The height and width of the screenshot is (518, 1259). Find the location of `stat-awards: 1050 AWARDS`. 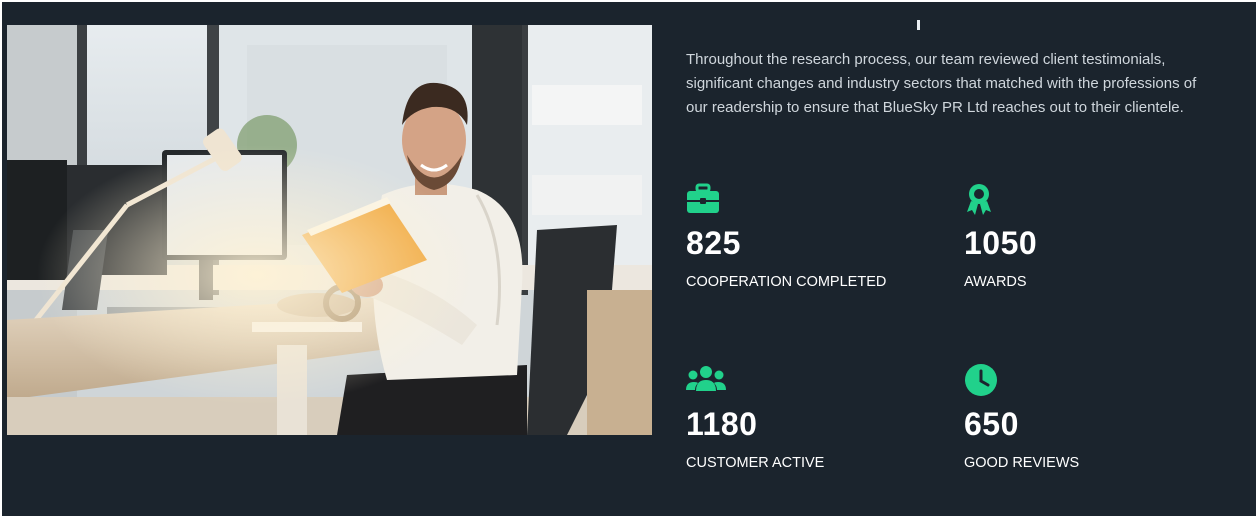

stat-awards: 1050 AWARDS is located at coordinates (1089, 236).